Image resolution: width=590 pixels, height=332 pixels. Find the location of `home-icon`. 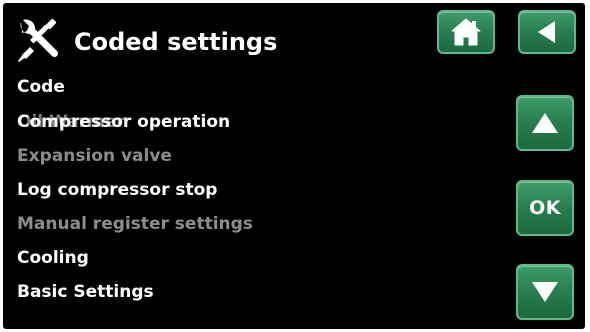

home-icon is located at coordinates (466, 32).